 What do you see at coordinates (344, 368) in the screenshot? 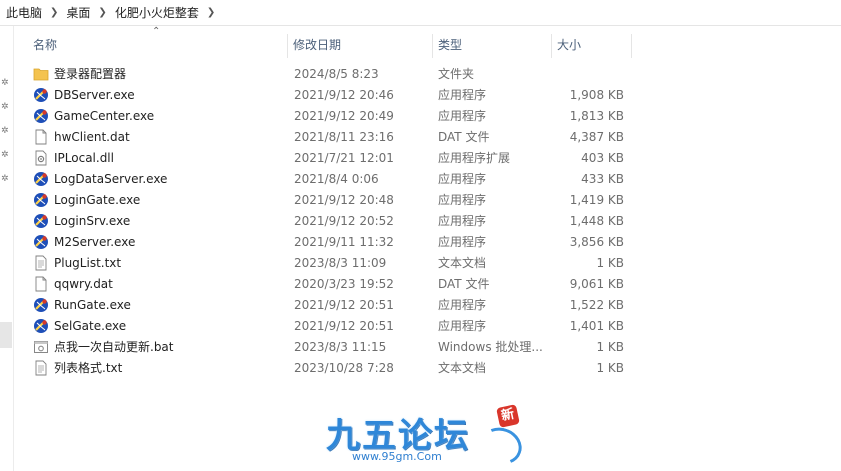
I see `file-date: 2023/10/28 7:28` at bounding box center [344, 368].